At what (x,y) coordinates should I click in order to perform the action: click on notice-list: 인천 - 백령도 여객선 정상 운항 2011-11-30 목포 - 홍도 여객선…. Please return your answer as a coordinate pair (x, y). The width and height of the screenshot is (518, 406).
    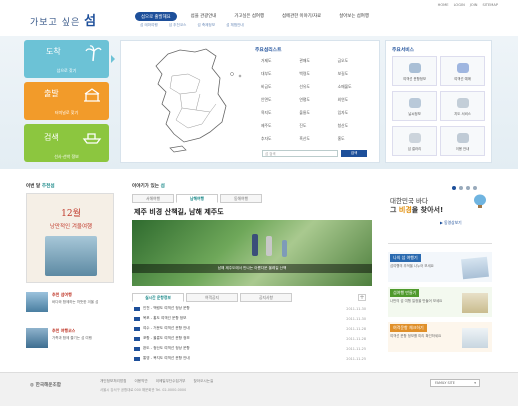
    Looking at the image, I should click on (250, 336).